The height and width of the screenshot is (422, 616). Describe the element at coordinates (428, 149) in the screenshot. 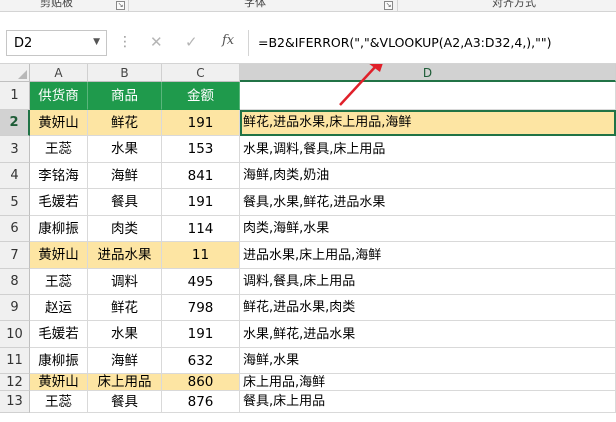

I see `result-cell: 水果,调料,餐具,床上用品` at that location.